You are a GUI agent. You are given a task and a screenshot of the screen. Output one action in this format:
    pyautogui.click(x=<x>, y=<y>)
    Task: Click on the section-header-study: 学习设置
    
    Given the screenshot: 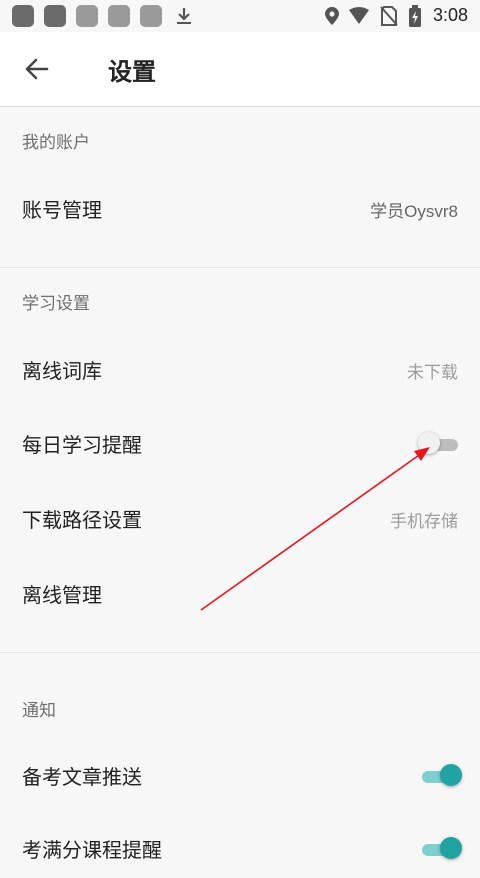 What is the action you would take?
    pyautogui.click(x=56, y=304)
    